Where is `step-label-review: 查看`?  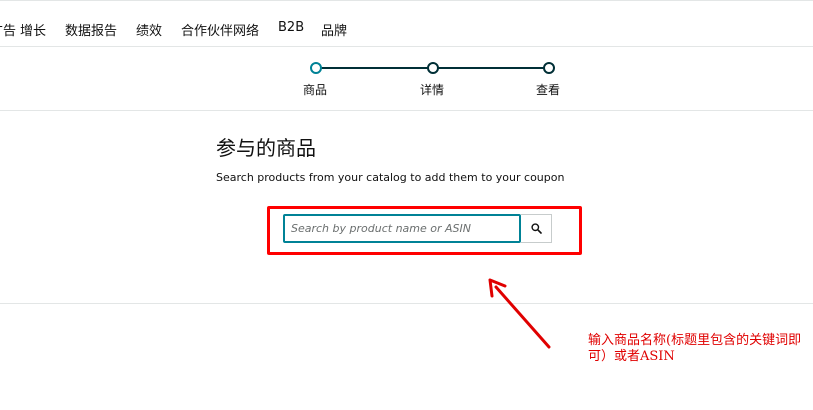
step-label-review: 查看 is located at coordinates (547, 90).